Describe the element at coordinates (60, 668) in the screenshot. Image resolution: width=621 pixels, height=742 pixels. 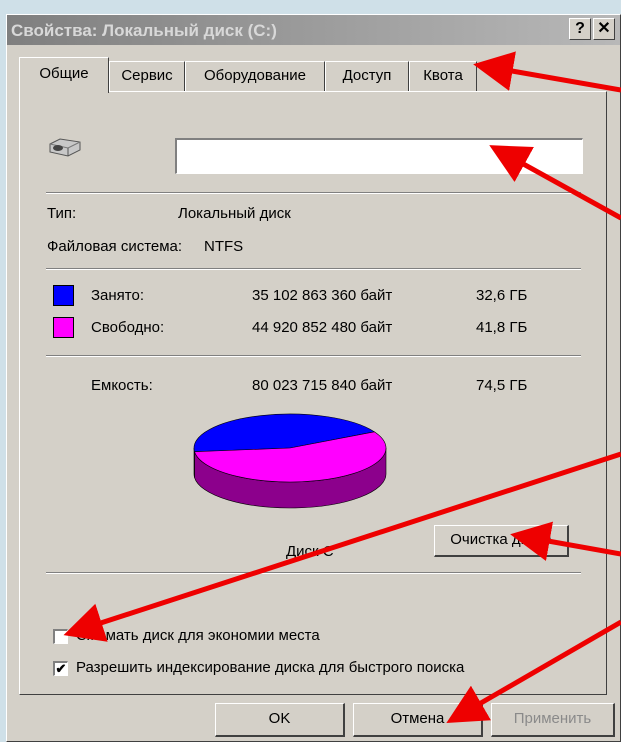
I see `index-checkbox: ✔` at that location.